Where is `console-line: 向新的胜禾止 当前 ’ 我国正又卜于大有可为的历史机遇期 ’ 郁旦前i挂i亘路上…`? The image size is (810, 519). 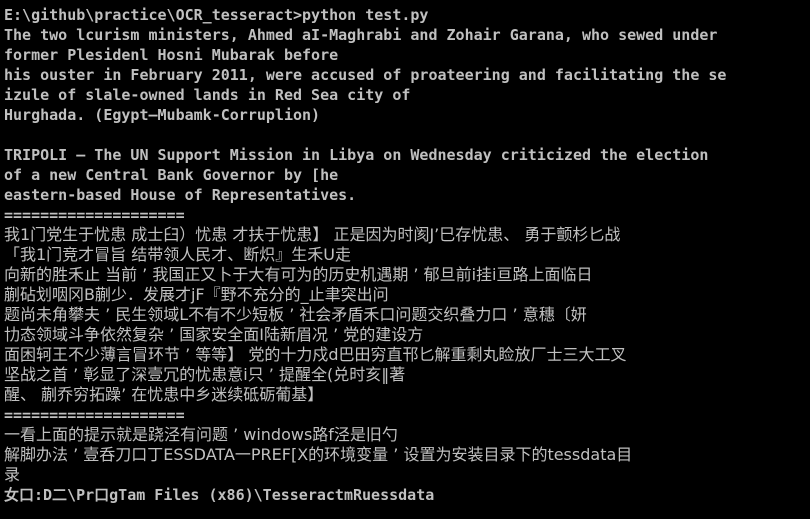 console-line: 向新的胜禾止 当前 ’ 我国正又卜于大有可为的历史机遇期 ’ 郁旦前i挂i亘路上… is located at coordinates (298, 274).